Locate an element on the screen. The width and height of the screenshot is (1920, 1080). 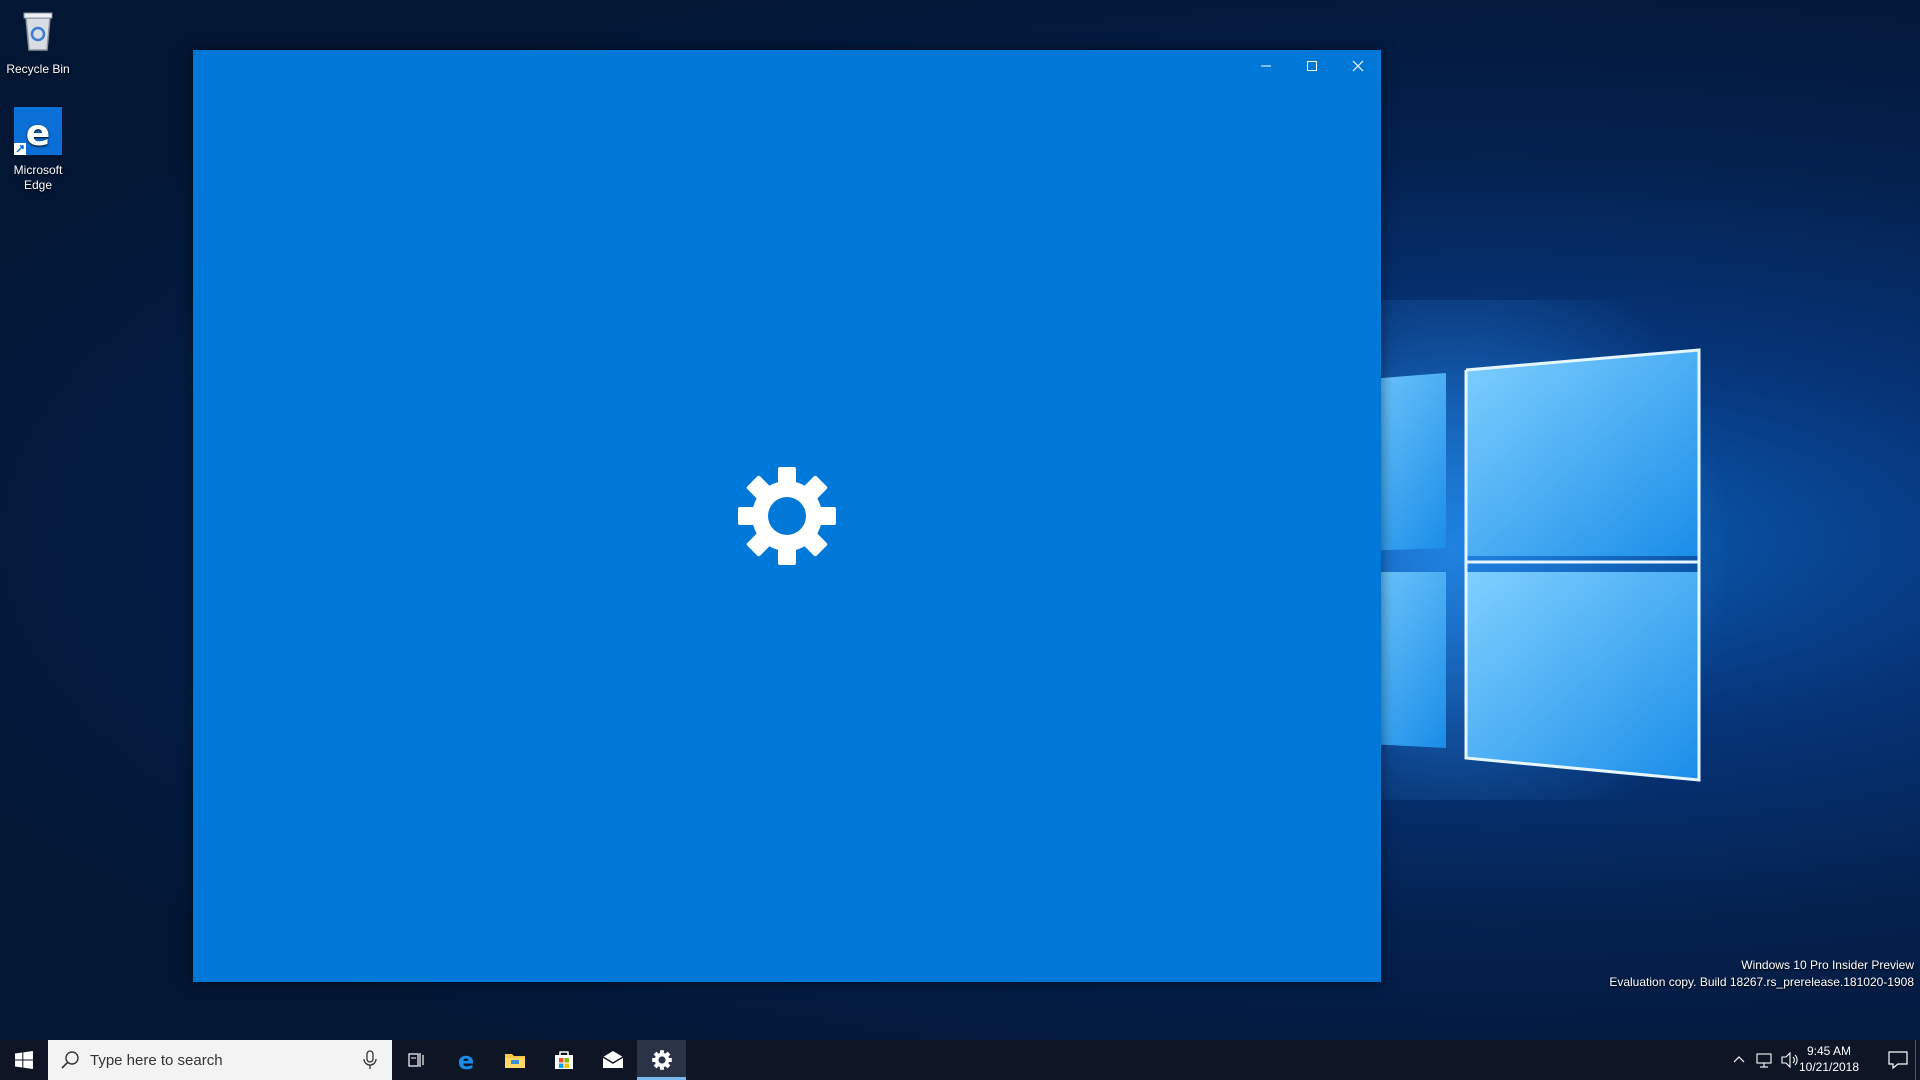
taskbar-store-button is located at coordinates (563, 1060).